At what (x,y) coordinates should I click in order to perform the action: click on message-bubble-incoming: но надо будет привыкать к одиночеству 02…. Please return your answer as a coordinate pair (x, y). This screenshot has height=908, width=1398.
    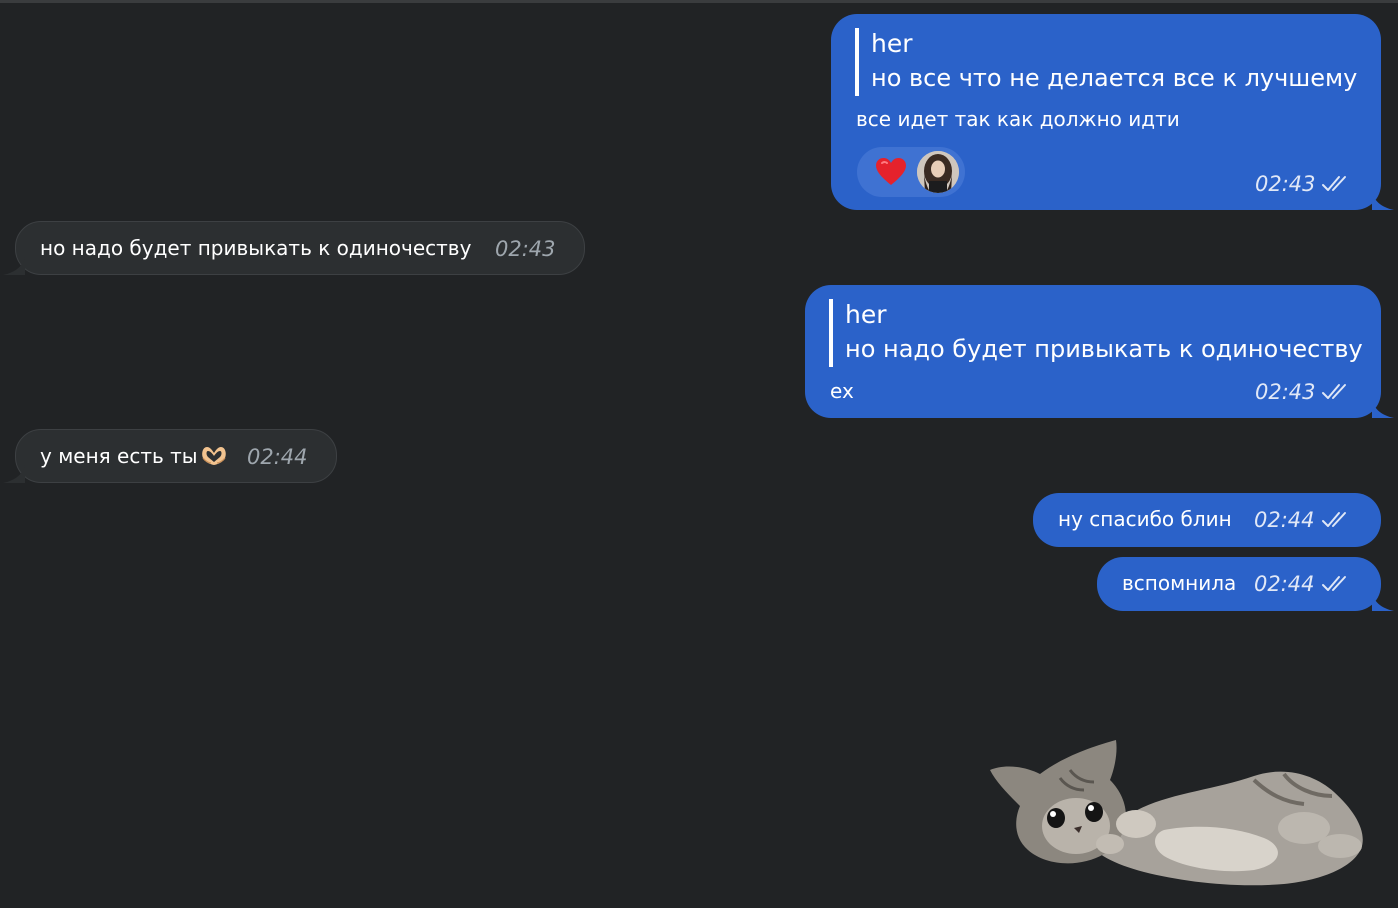
    Looking at the image, I should click on (294, 248).